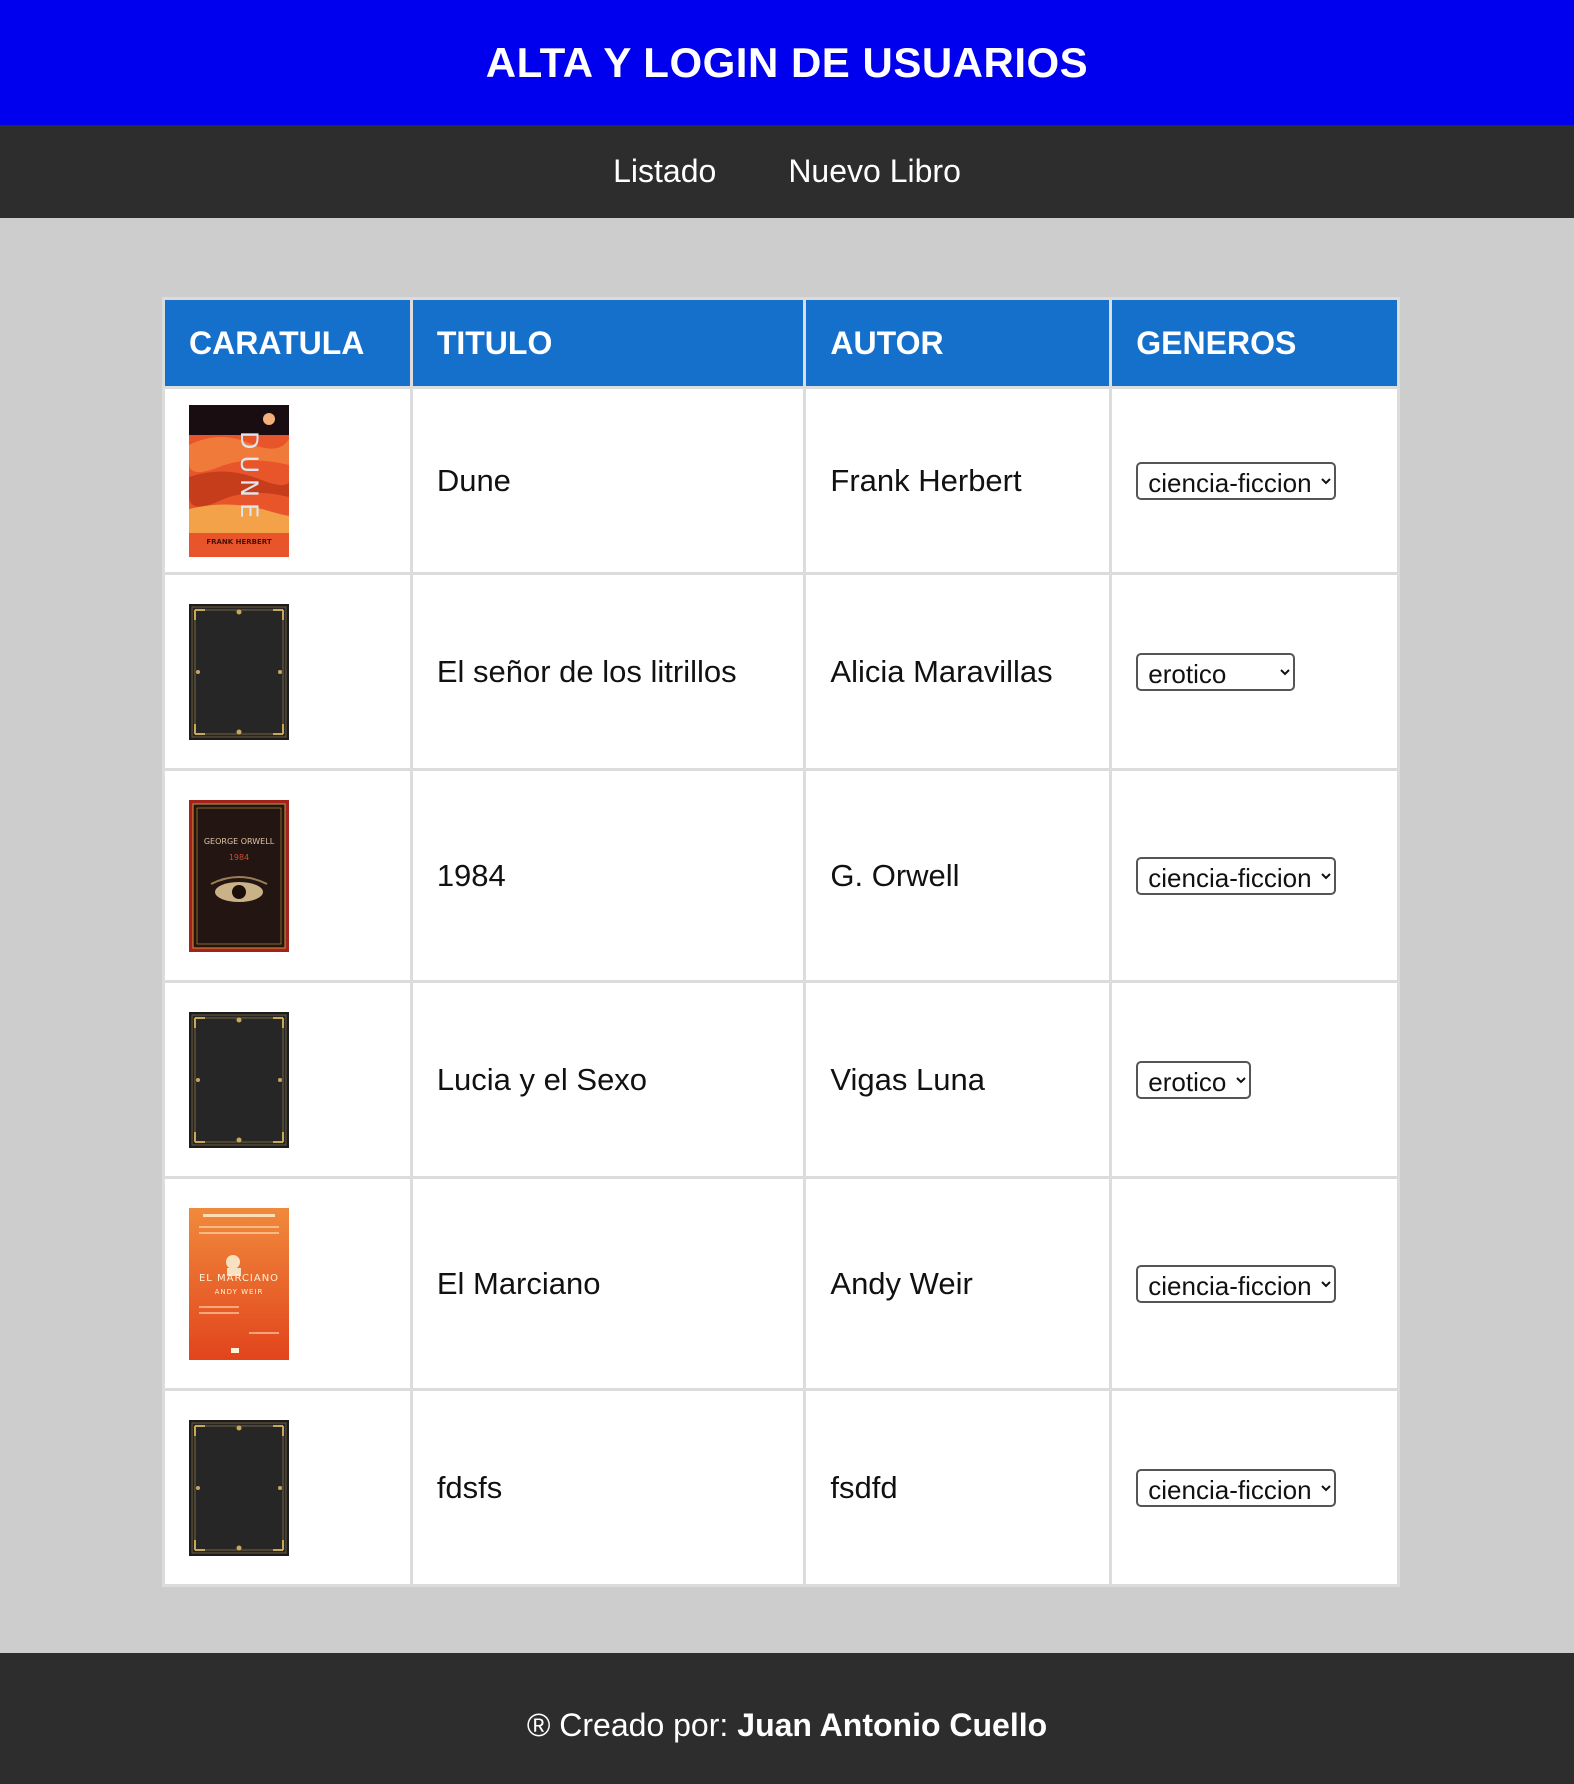  I want to click on footer-credit-prefix: ® Creado por:, so click(627, 1725).